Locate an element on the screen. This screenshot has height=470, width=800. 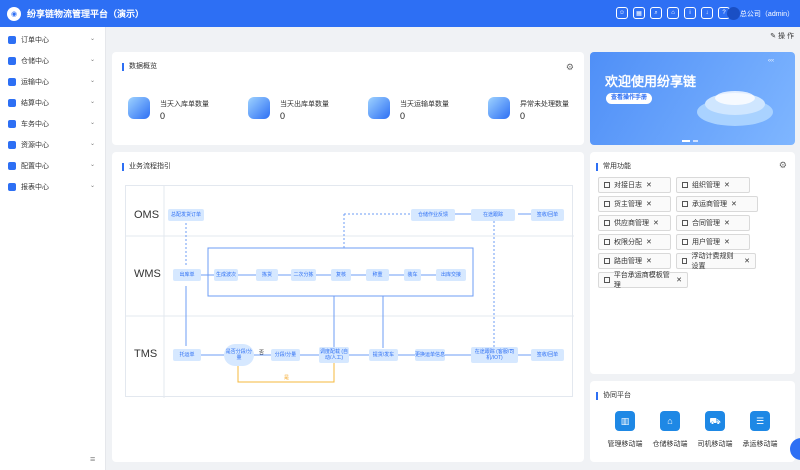
sidebar-item-config: 配置中心 ⌄ is located at coordinates (52, 165).